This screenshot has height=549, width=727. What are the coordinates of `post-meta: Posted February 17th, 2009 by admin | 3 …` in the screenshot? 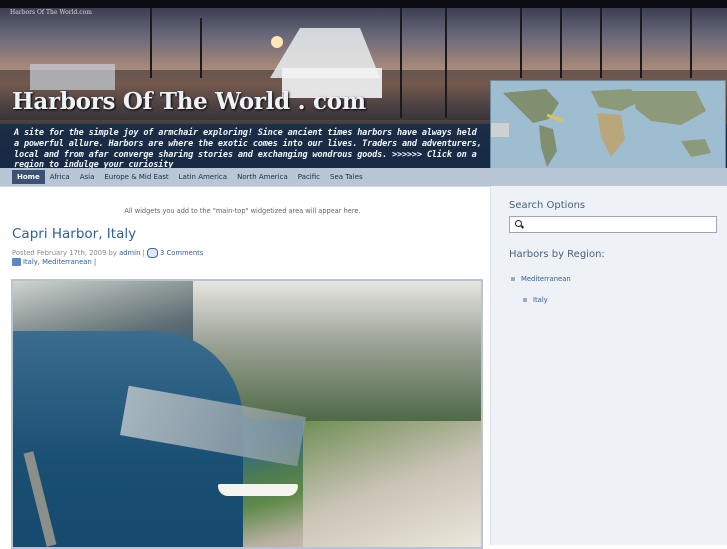 It's located at (107, 253).